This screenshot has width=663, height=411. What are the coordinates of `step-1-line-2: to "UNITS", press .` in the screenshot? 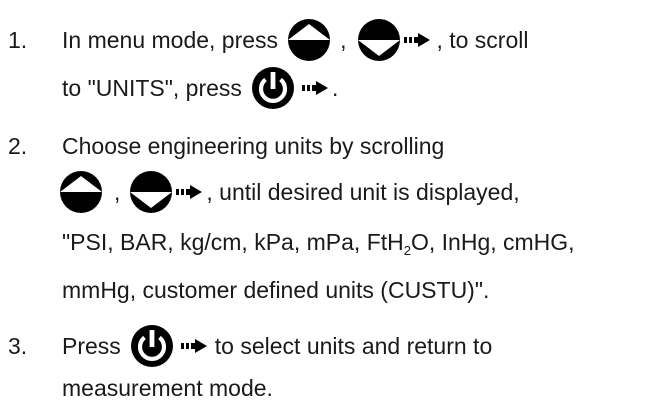 It's located at (331, 88).